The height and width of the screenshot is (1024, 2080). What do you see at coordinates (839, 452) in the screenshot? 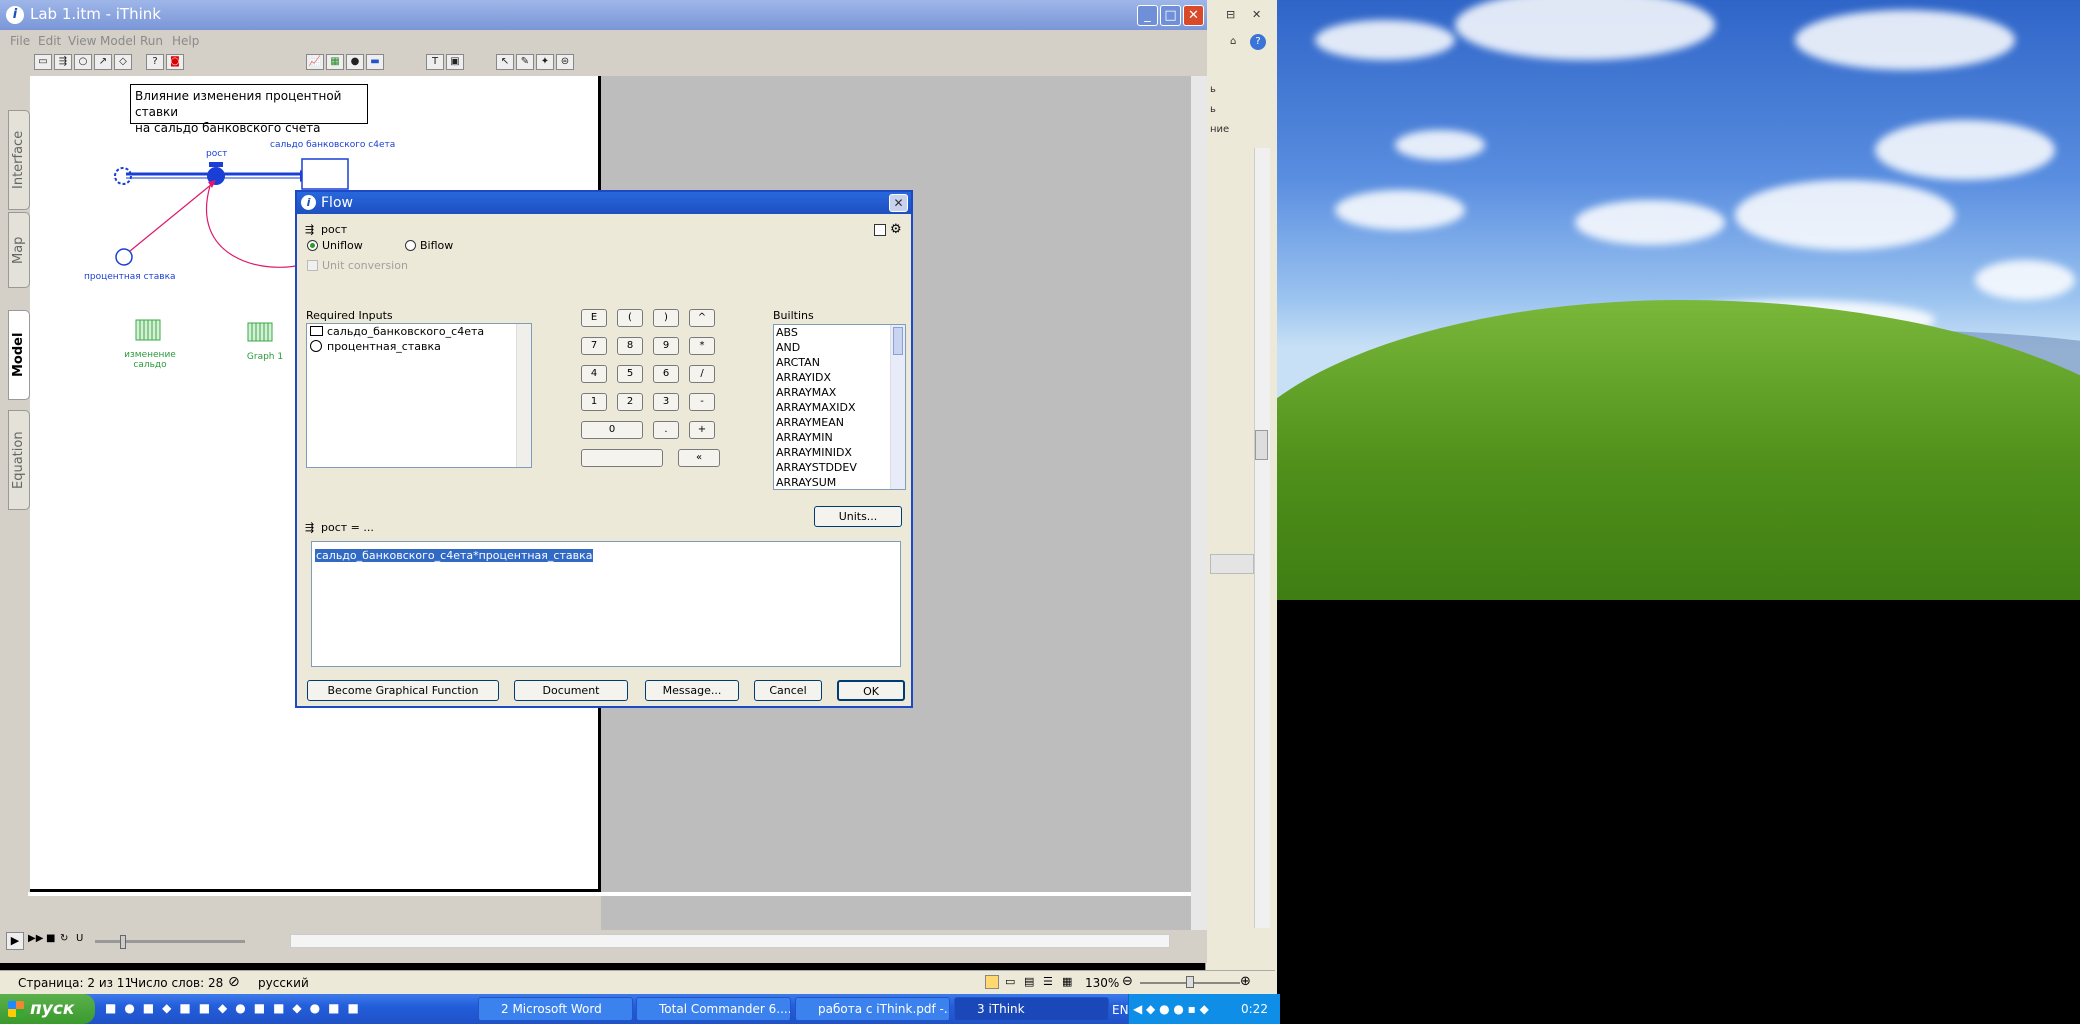
I see `builtin-item: ARRAYMINIDX` at bounding box center [839, 452].